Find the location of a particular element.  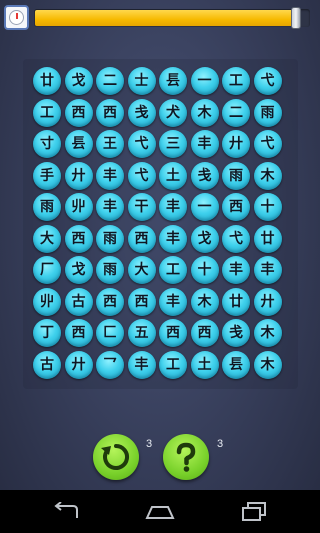

tile-r9-c2: 西 is located at coordinates (78, 333).